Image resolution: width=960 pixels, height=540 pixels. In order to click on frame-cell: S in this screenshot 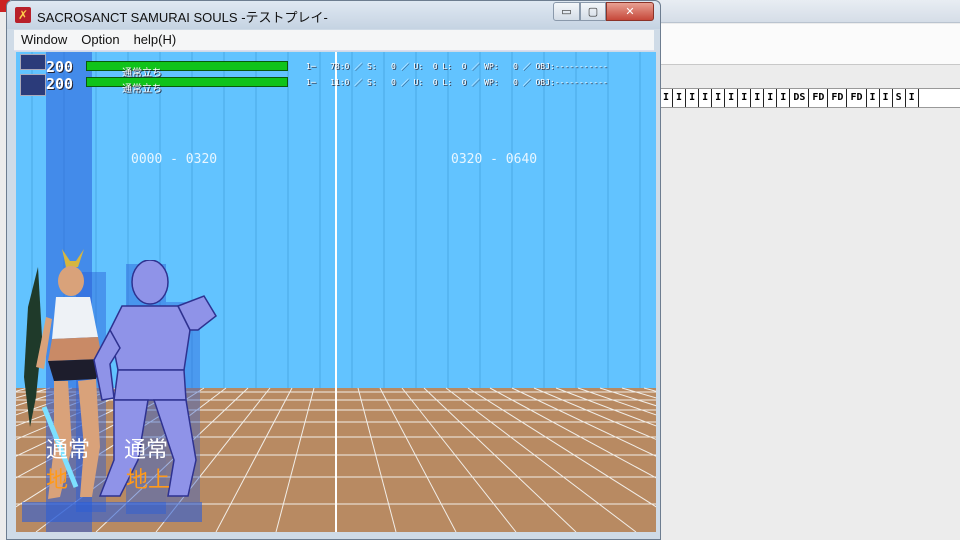, I will do `click(899, 98)`.